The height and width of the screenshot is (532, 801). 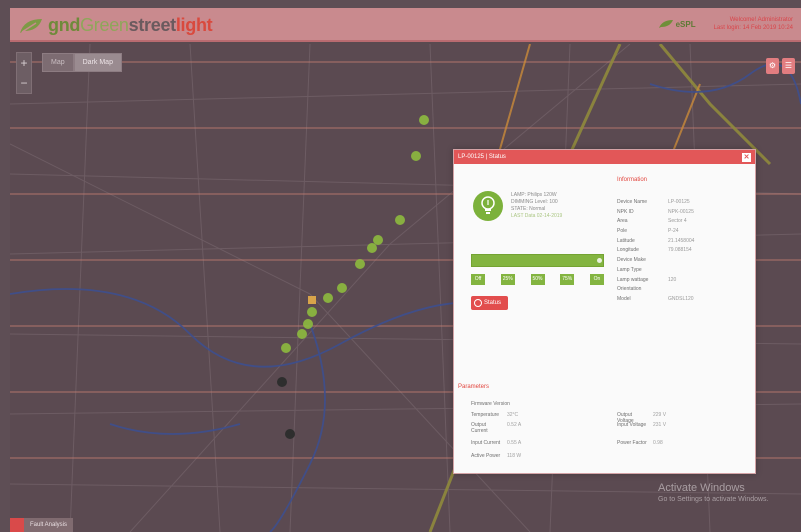 I want to click on layer-map-button: Map, so click(x=58, y=62).